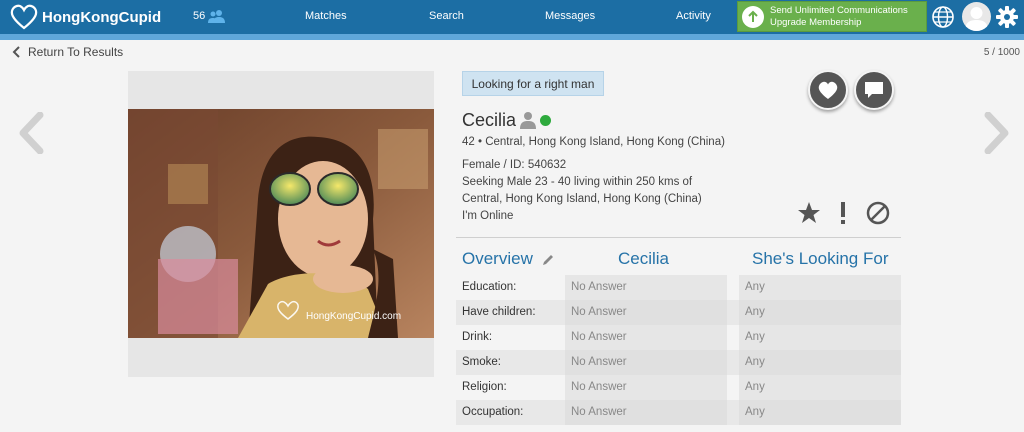 The image size is (1024, 432). Describe the element at coordinates (533, 83) in the screenshot. I see `headline-badge: Looking for a right man` at that location.